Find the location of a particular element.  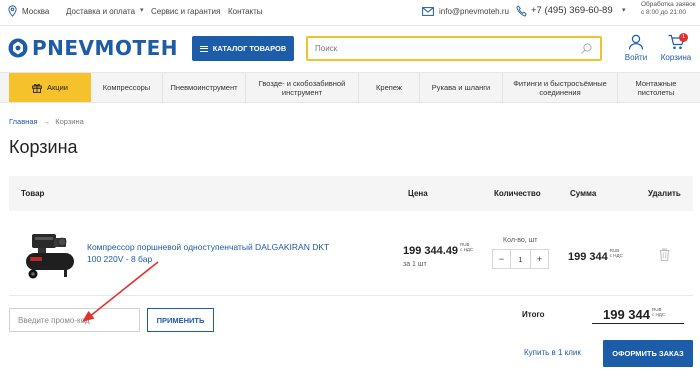

city-selector: Москва is located at coordinates (35, 11).